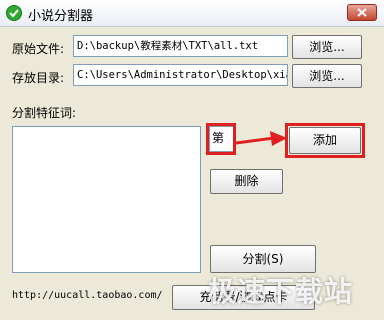 The image size is (384, 320). Describe the element at coordinates (38, 78) in the screenshot. I see `output-dir-label: 存放目录:` at that location.